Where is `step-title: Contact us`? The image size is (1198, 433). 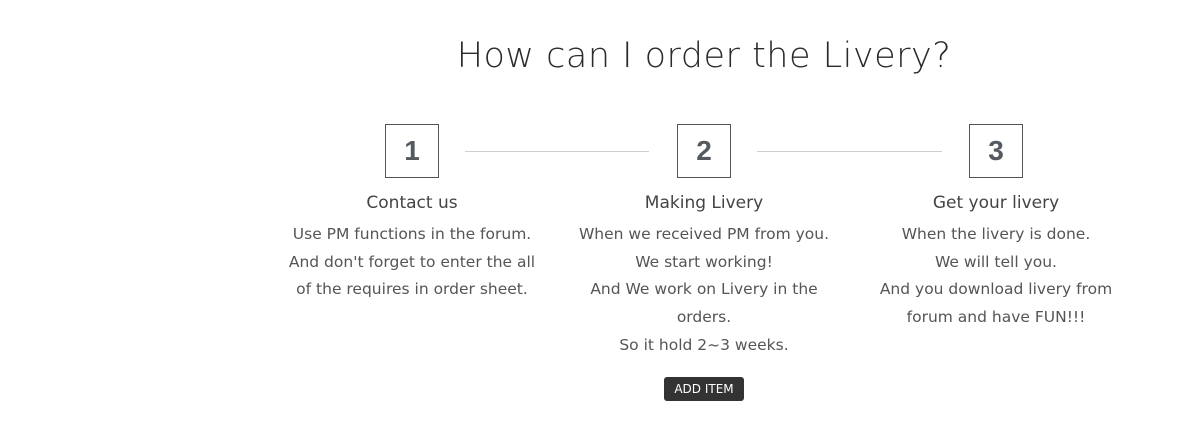
step-title: Contact us is located at coordinates (412, 203).